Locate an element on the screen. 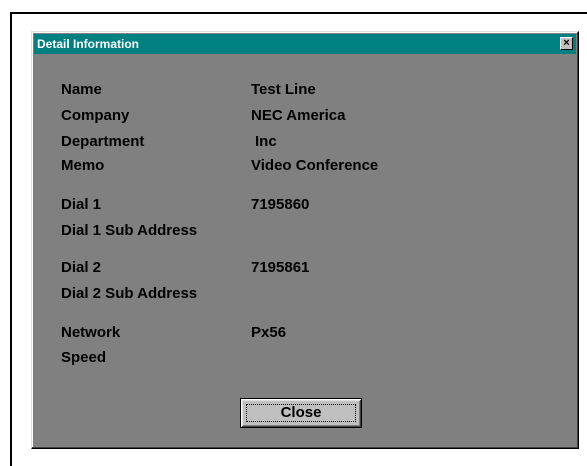  close-button: Close is located at coordinates (301, 413).